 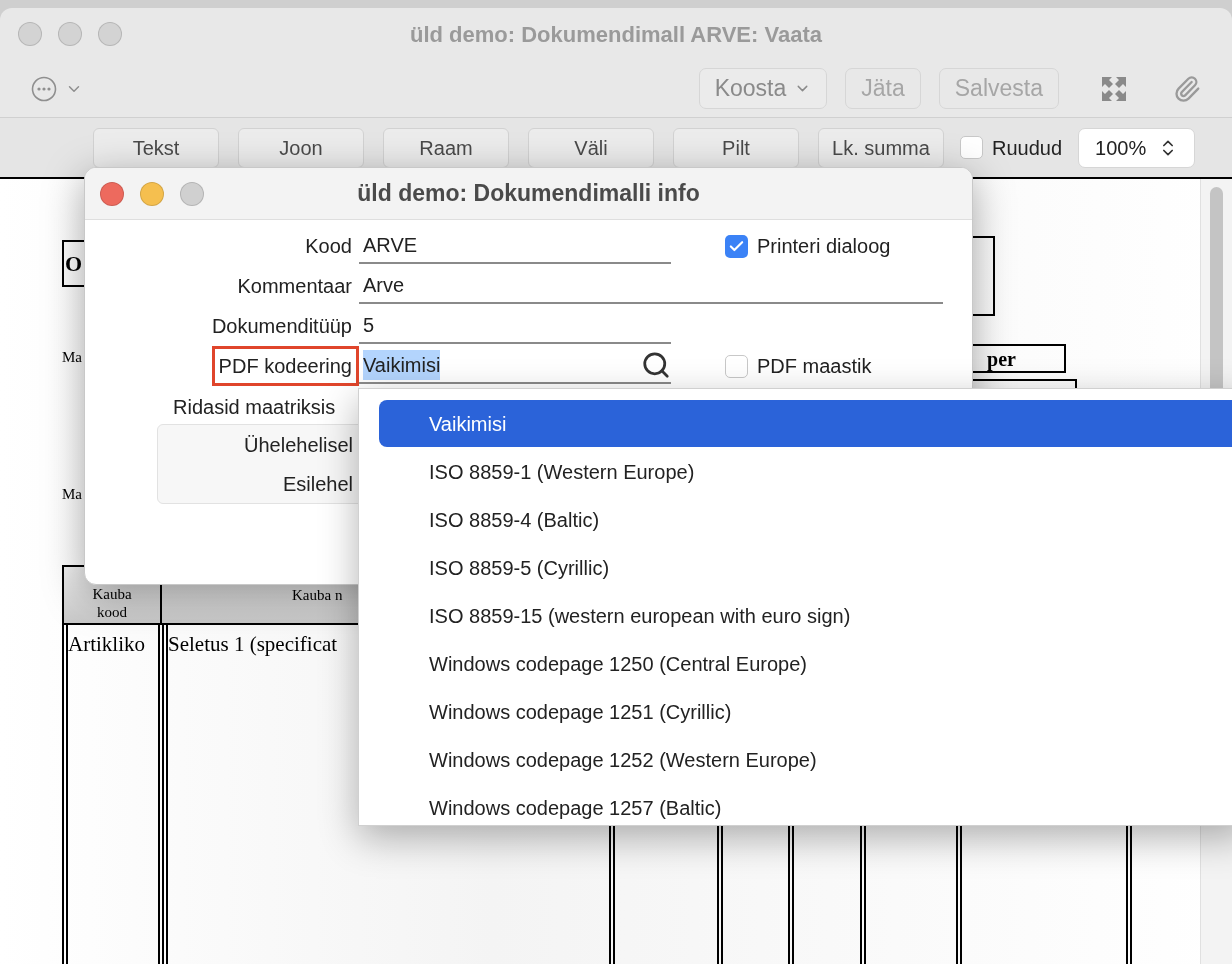 What do you see at coordinates (881, 147) in the screenshot?
I see `insert-button: Lk. summa` at bounding box center [881, 147].